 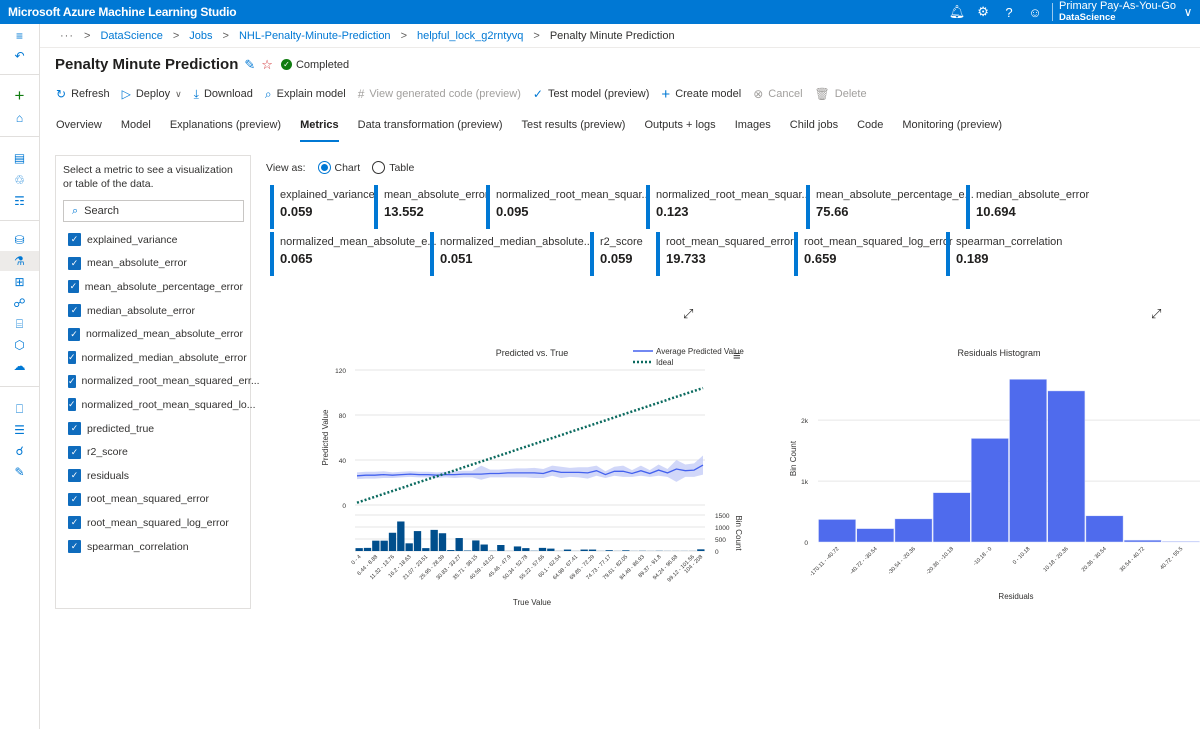 What do you see at coordinates (873, 254) in the screenshot?
I see `metric-card: root_mean_squared_log_error 0.659` at bounding box center [873, 254].